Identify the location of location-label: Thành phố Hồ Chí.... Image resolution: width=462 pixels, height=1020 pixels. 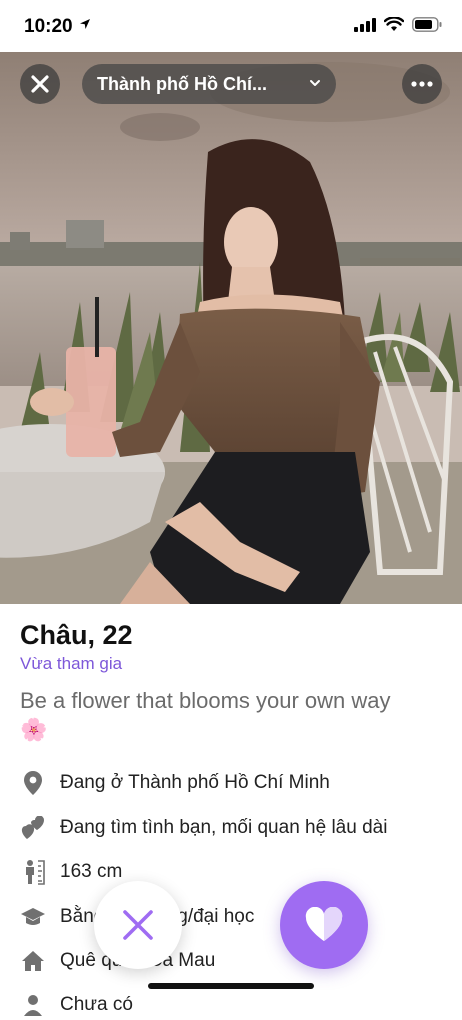
(182, 83).